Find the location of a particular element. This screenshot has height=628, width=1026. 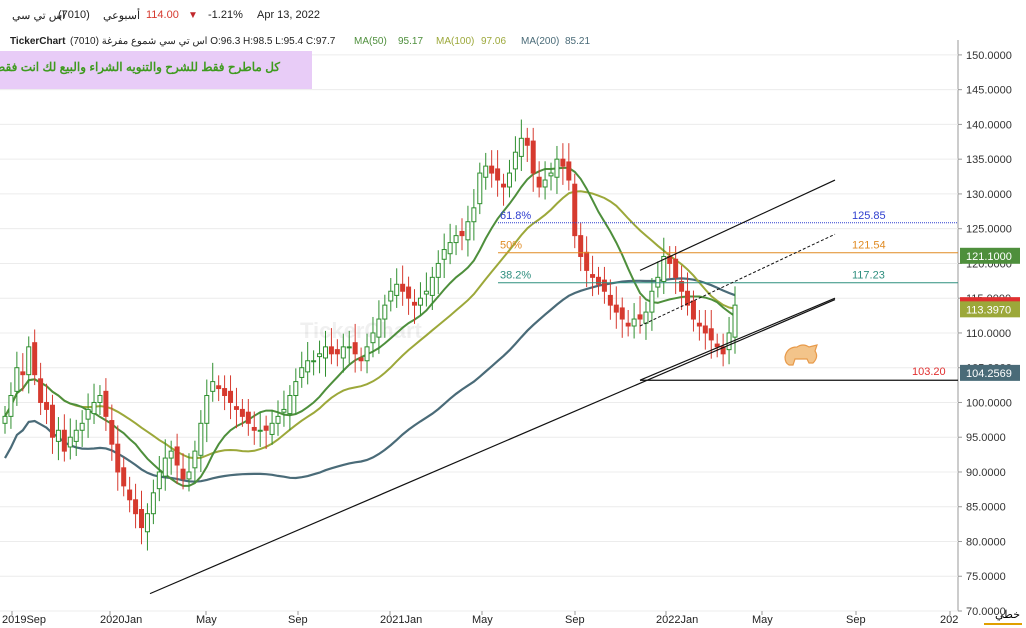

x-tick-label: Sep is located at coordinates (575, 620).